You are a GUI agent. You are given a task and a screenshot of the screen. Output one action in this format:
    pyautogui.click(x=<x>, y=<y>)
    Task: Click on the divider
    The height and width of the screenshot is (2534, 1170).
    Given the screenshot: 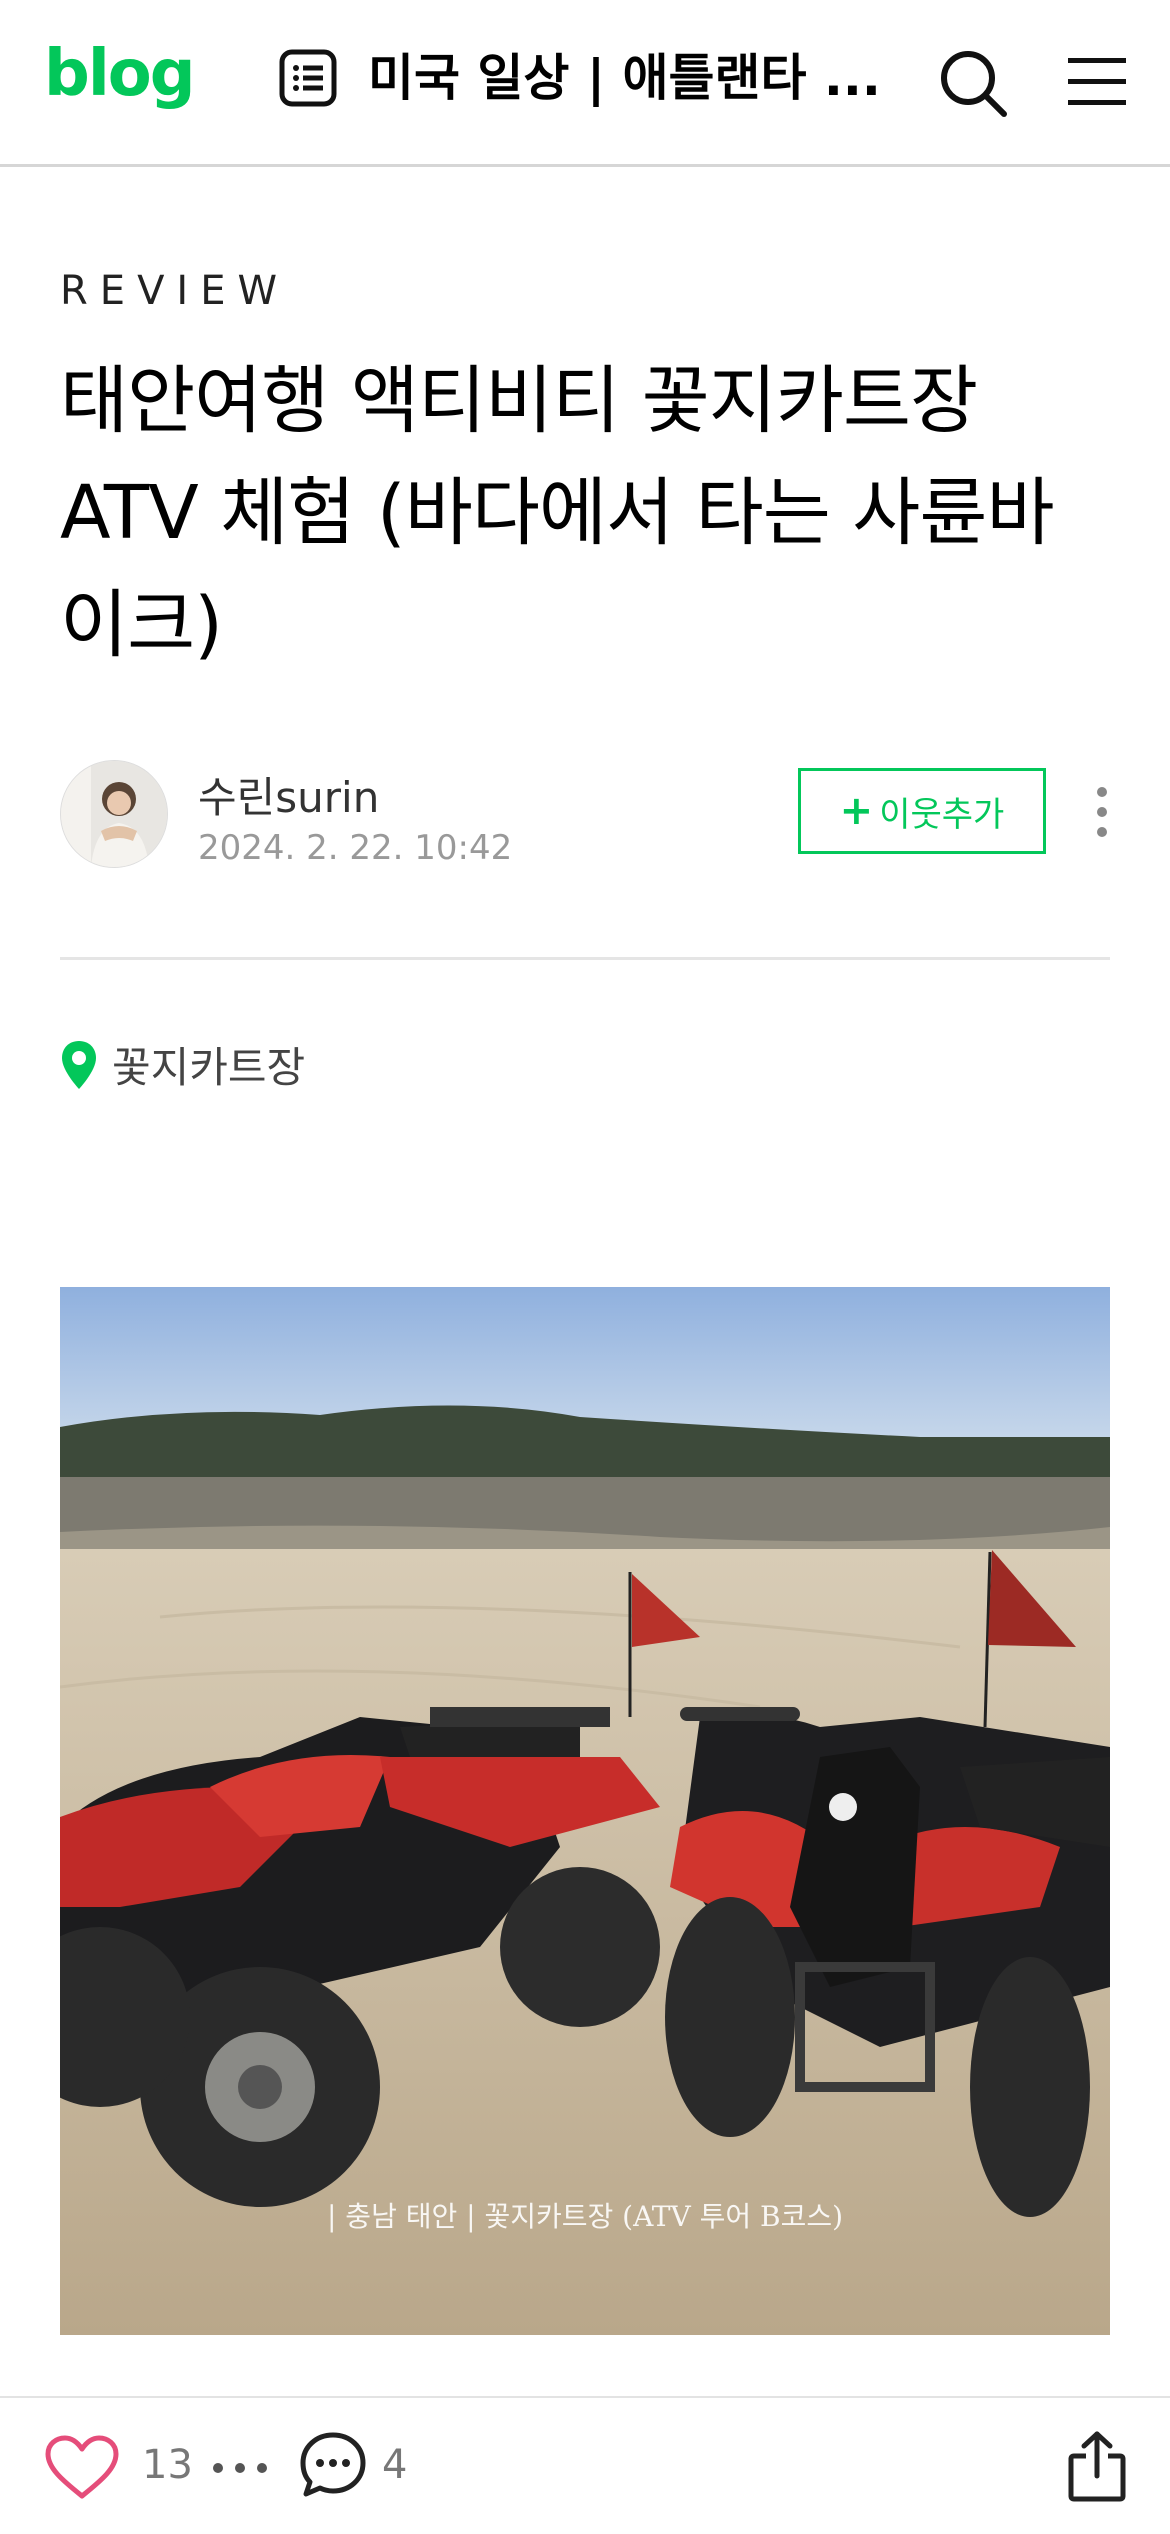 What is the action you would take?
    pyautogui.click(x=585, y=958)
    